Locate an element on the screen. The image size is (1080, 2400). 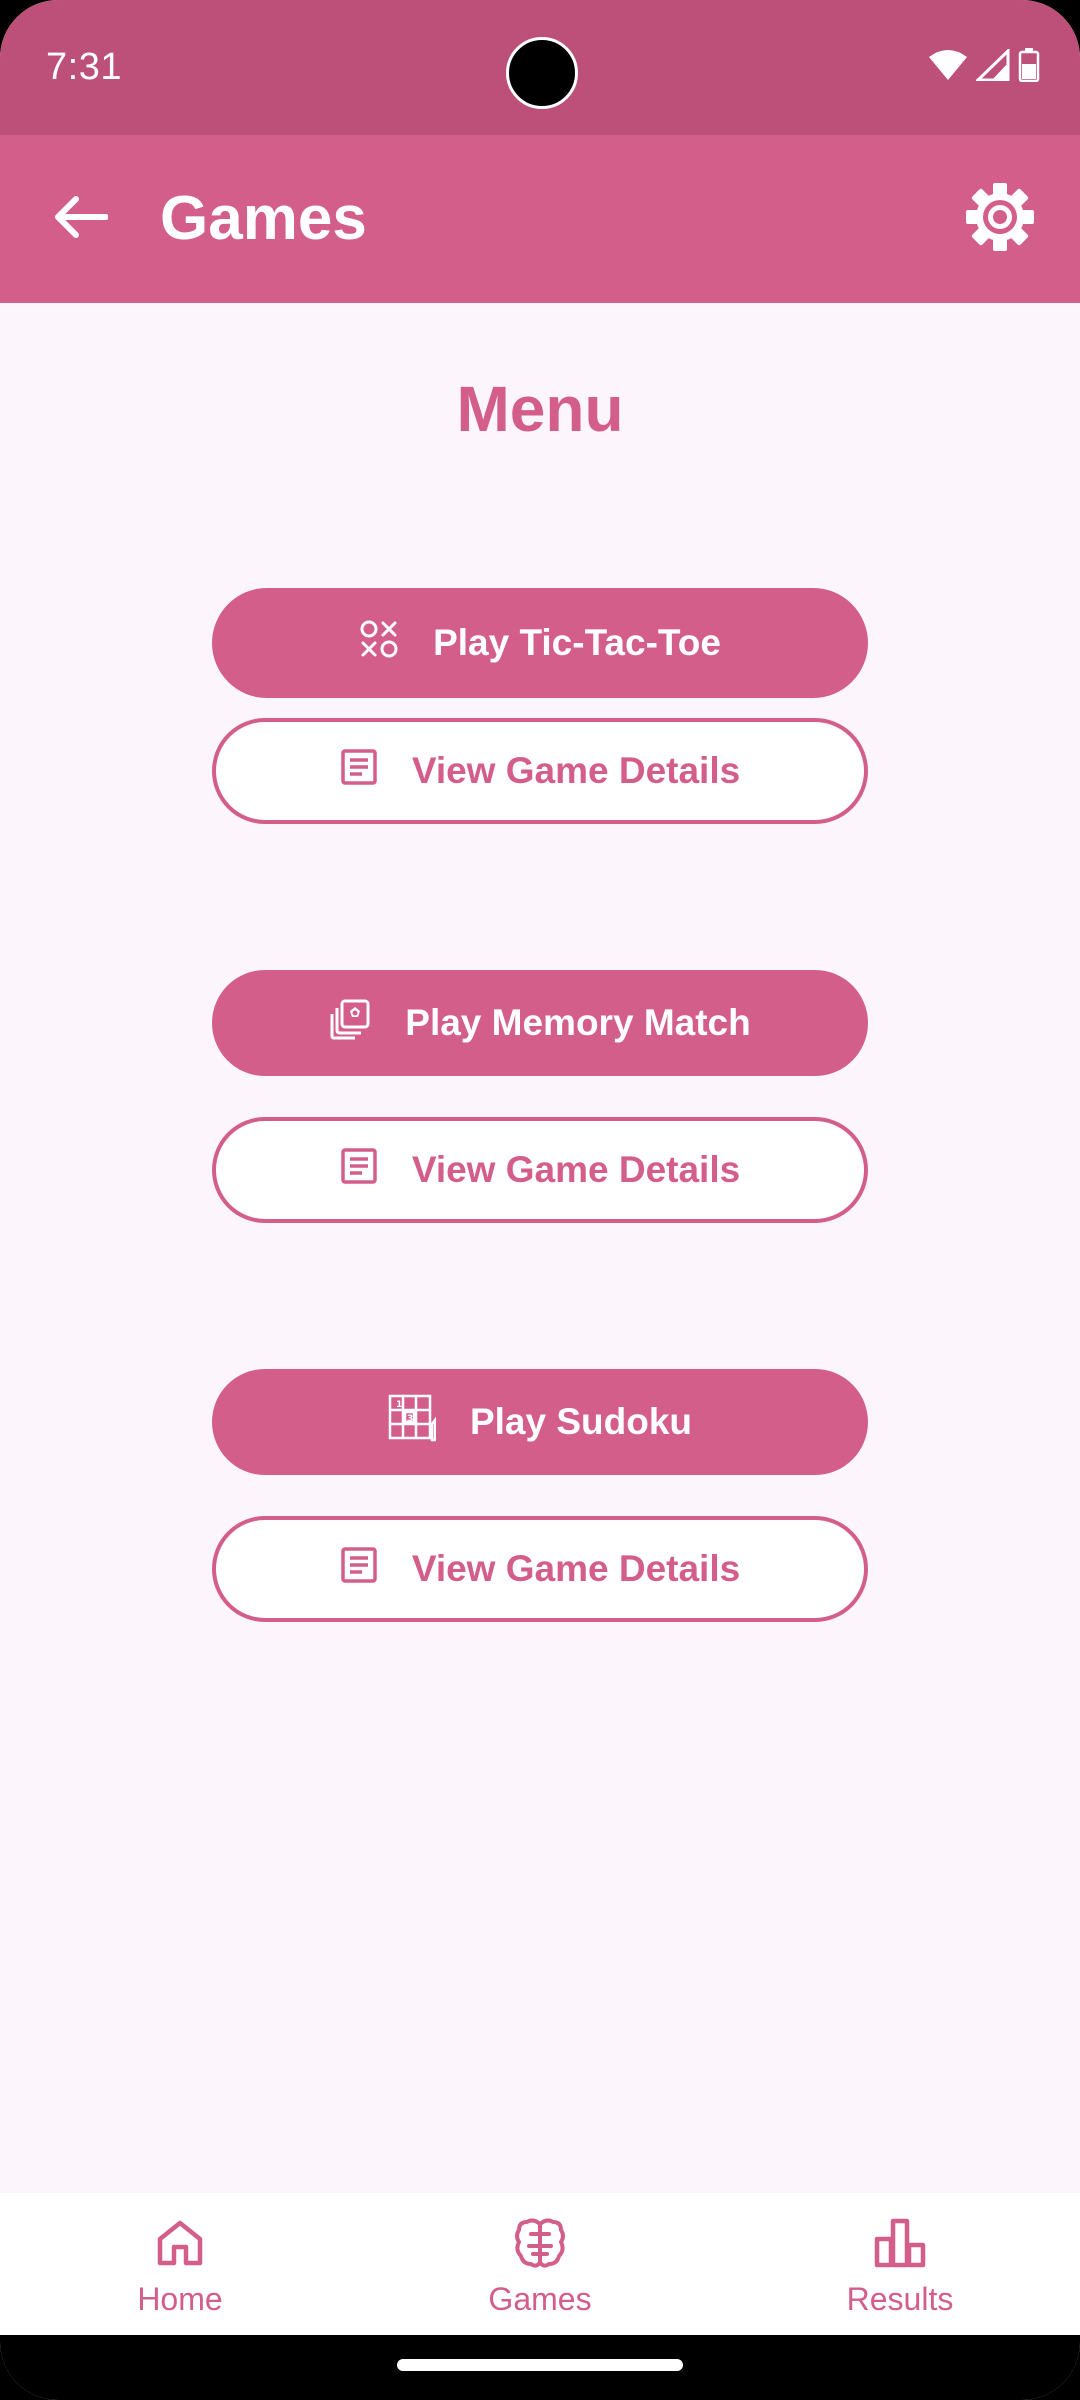
nav-label-home: Home is located at coordinates (180, 2299).